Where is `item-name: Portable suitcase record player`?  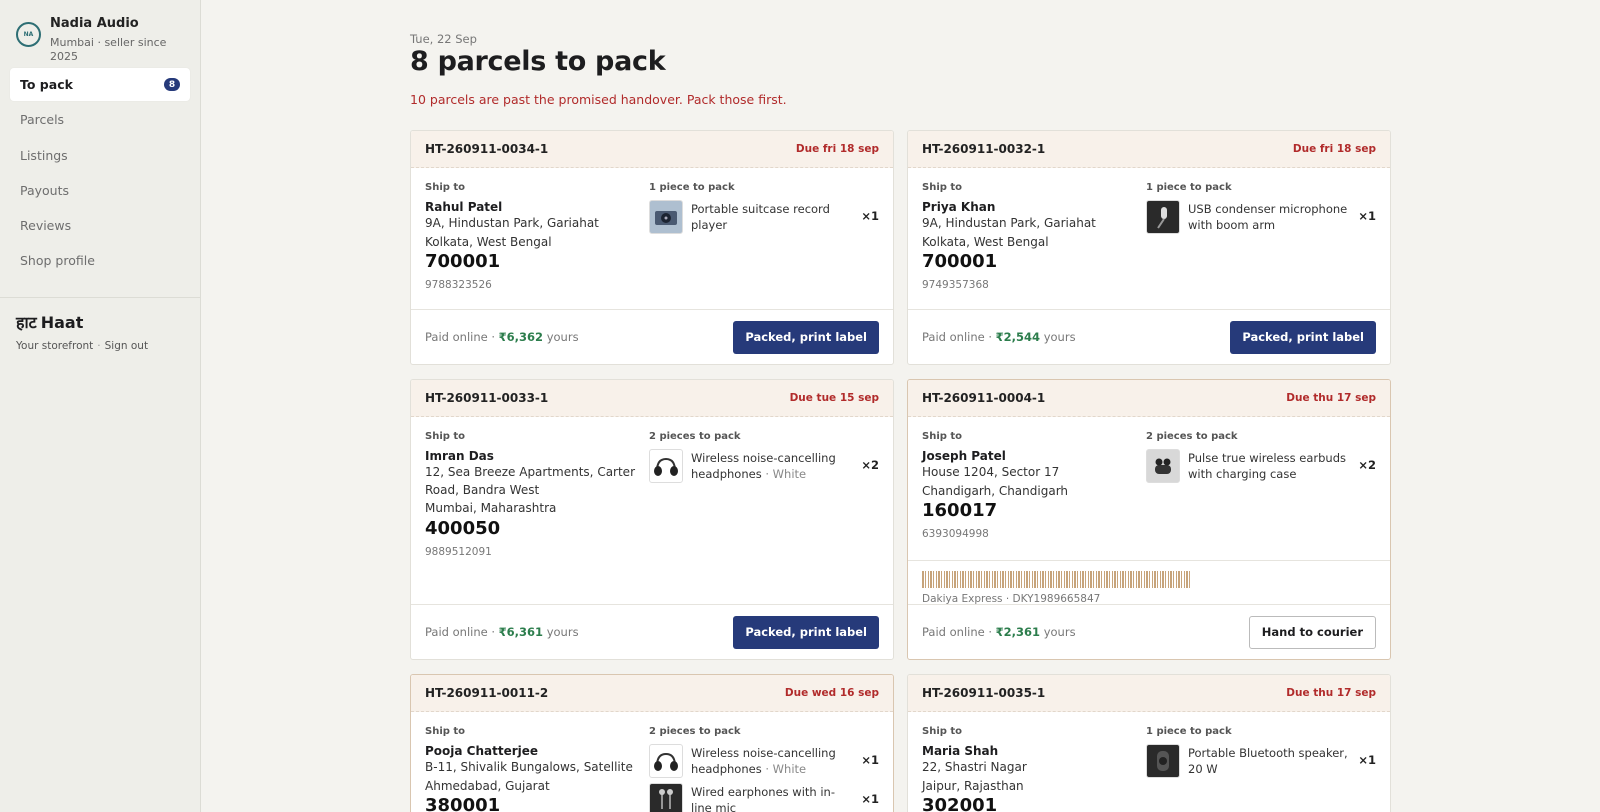
item-name: Portable suitcase record player is located at coordinates (760, 217).